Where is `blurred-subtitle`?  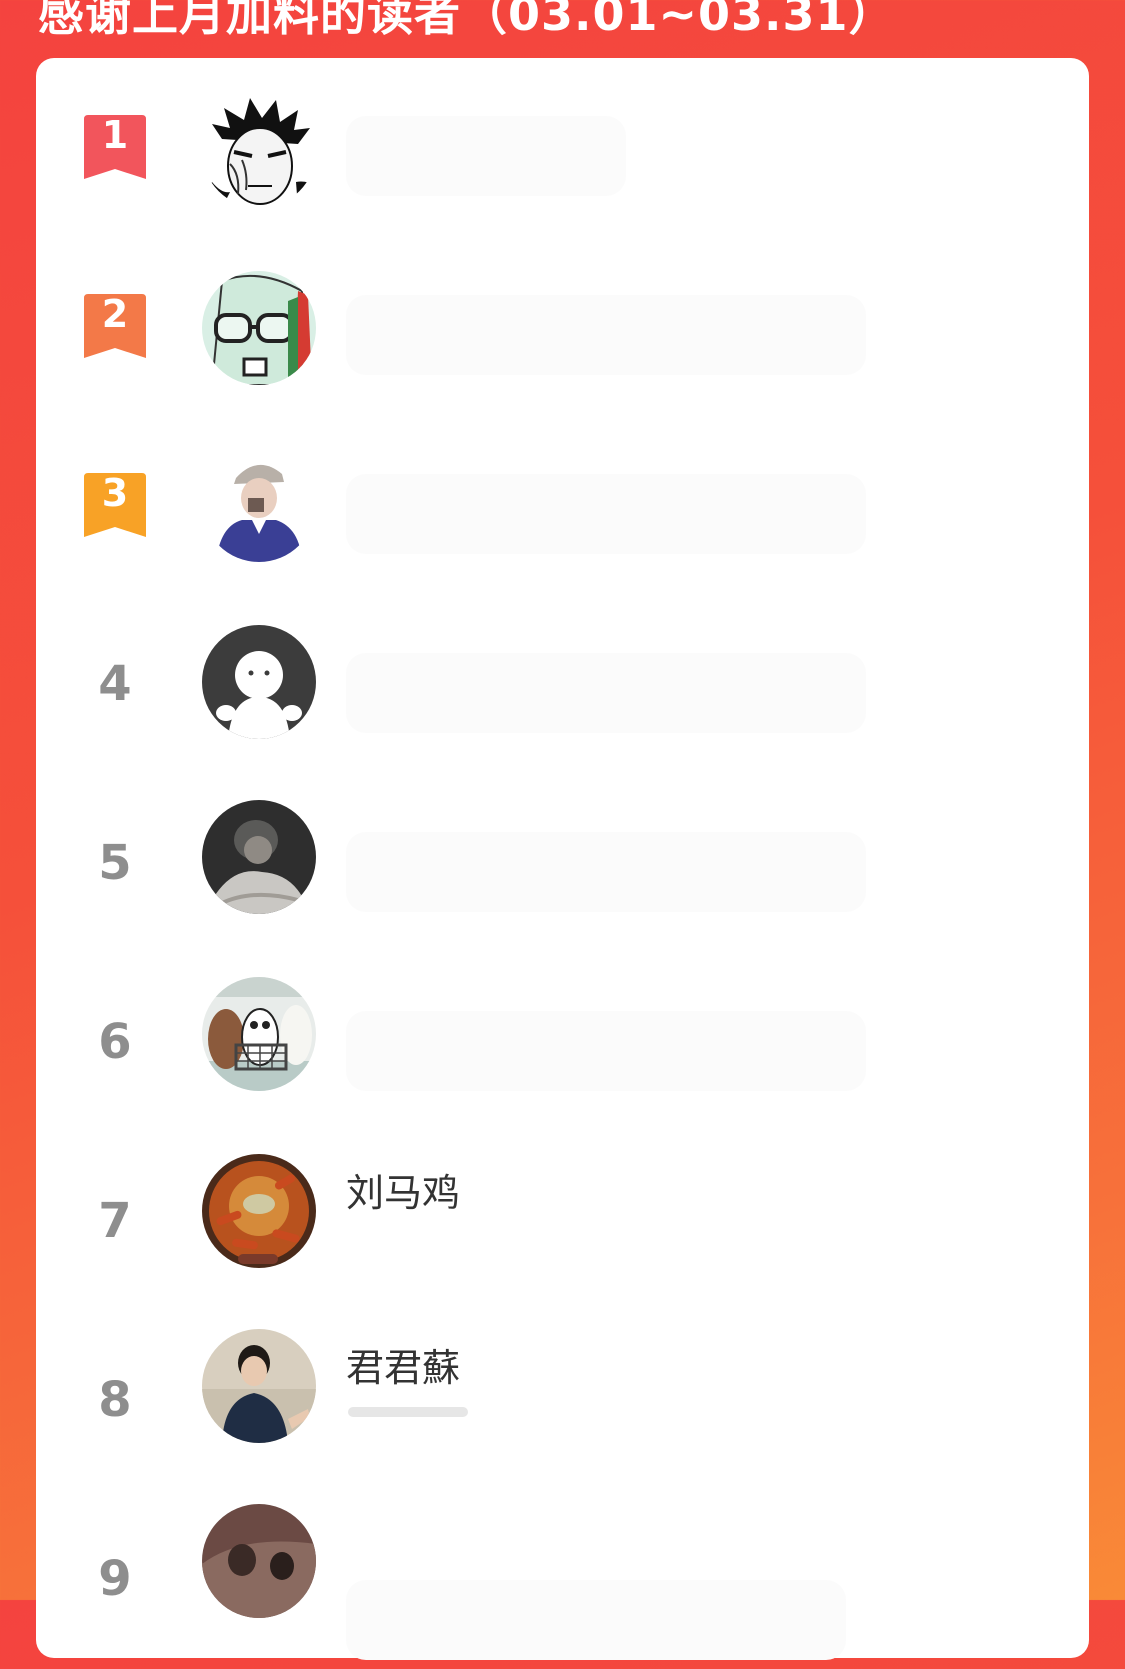
blurred-subtitle is located at coordinates (408, 1412).